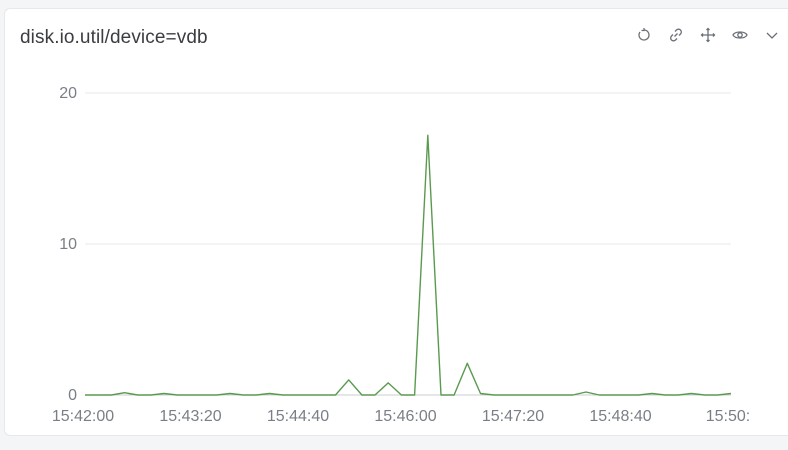 The height and width of the screenshot is (450, 788). What do you see at coordinates (298, 416) in the screenshot?
I see `x-tick-label: 15:44:40` at bounding box center [298, 416].